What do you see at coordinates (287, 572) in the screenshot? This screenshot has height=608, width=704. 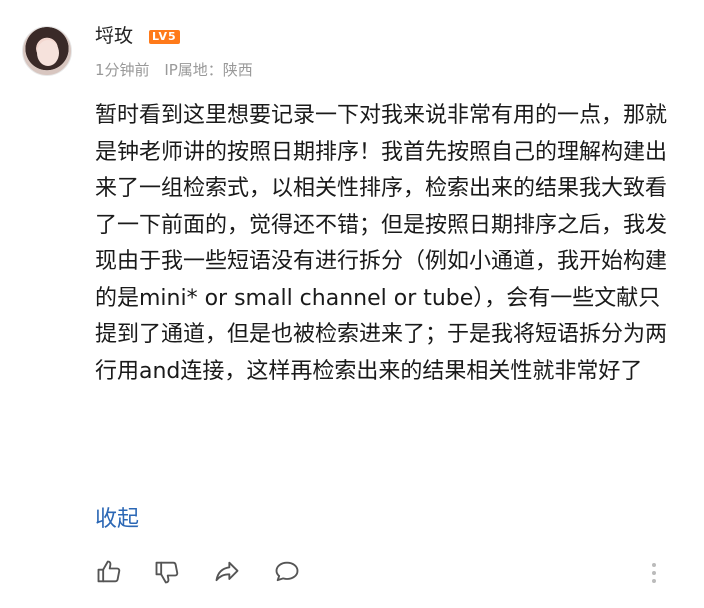 I see `comment-icon` at bounding box center [287, 572].